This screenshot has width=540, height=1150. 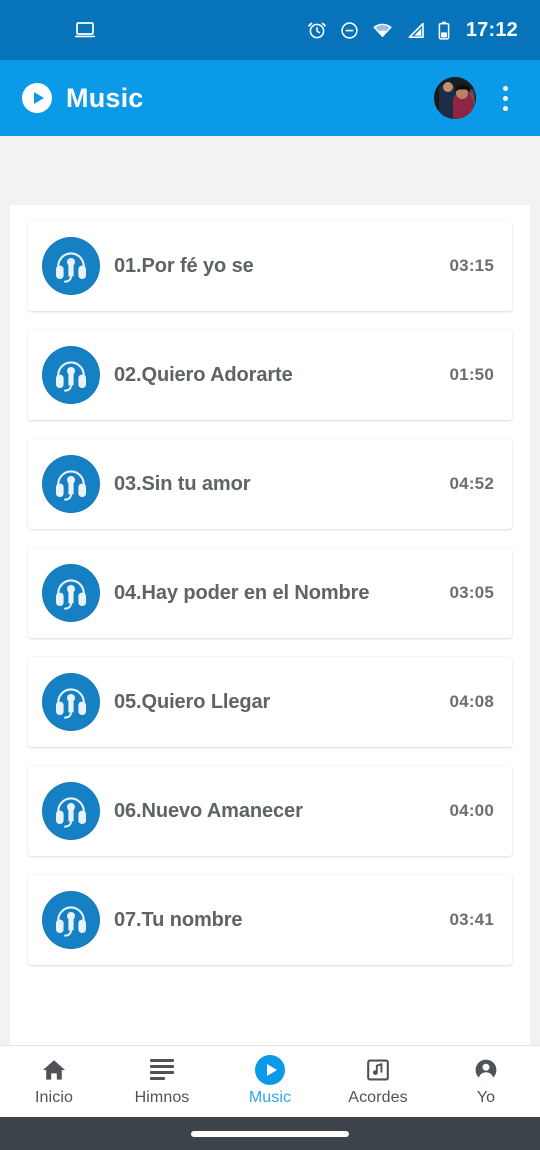 What do you see at coordinates (471, 265) in the screenshot?
I see `track-duration: 03:15` at bounding box center [471, 265].